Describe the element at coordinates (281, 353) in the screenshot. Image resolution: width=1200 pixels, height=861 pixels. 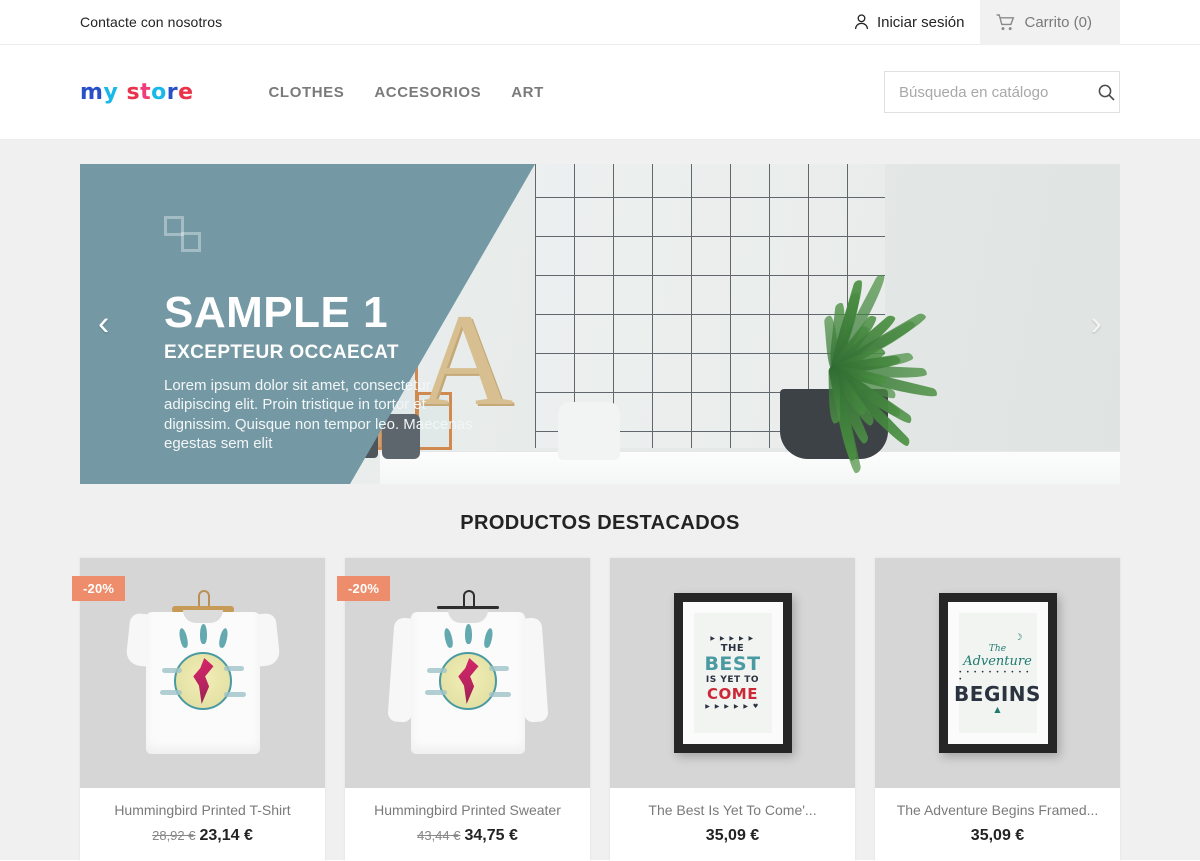
I see `slide-subtitle: EXCEPTEUR OCCAECAT` at that location.